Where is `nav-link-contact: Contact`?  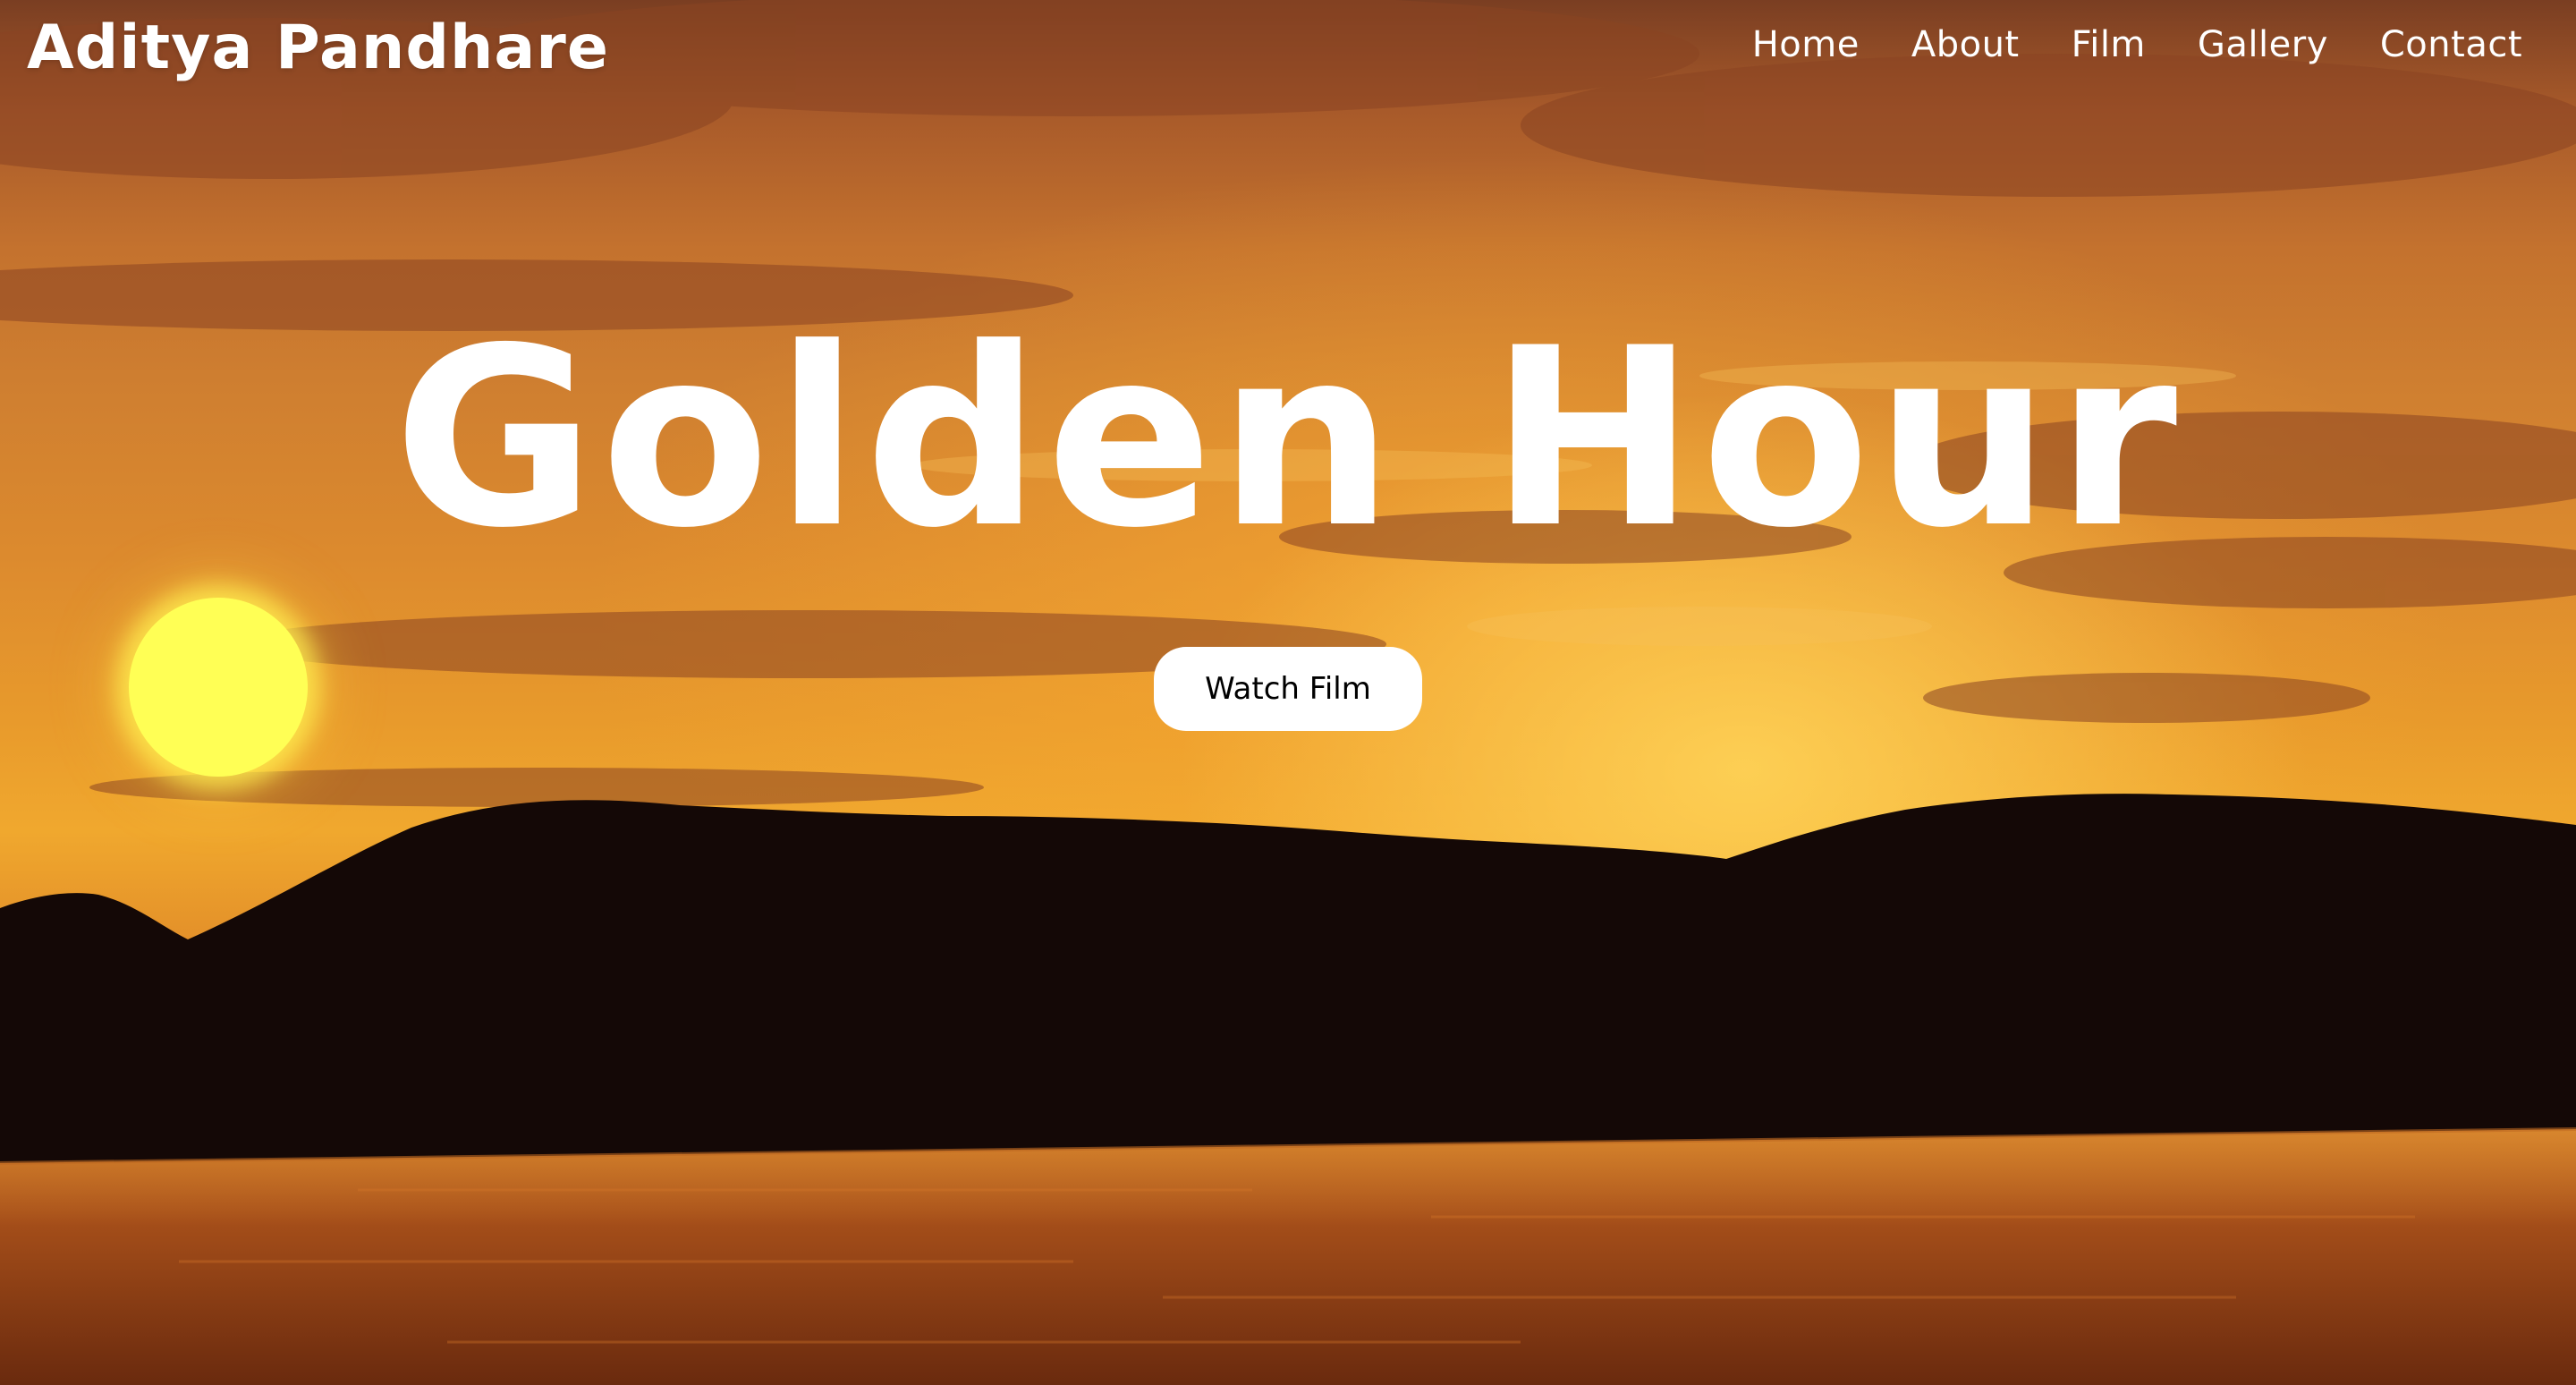
nav-link-contact: Contact is located at coordinates (2451, 44).